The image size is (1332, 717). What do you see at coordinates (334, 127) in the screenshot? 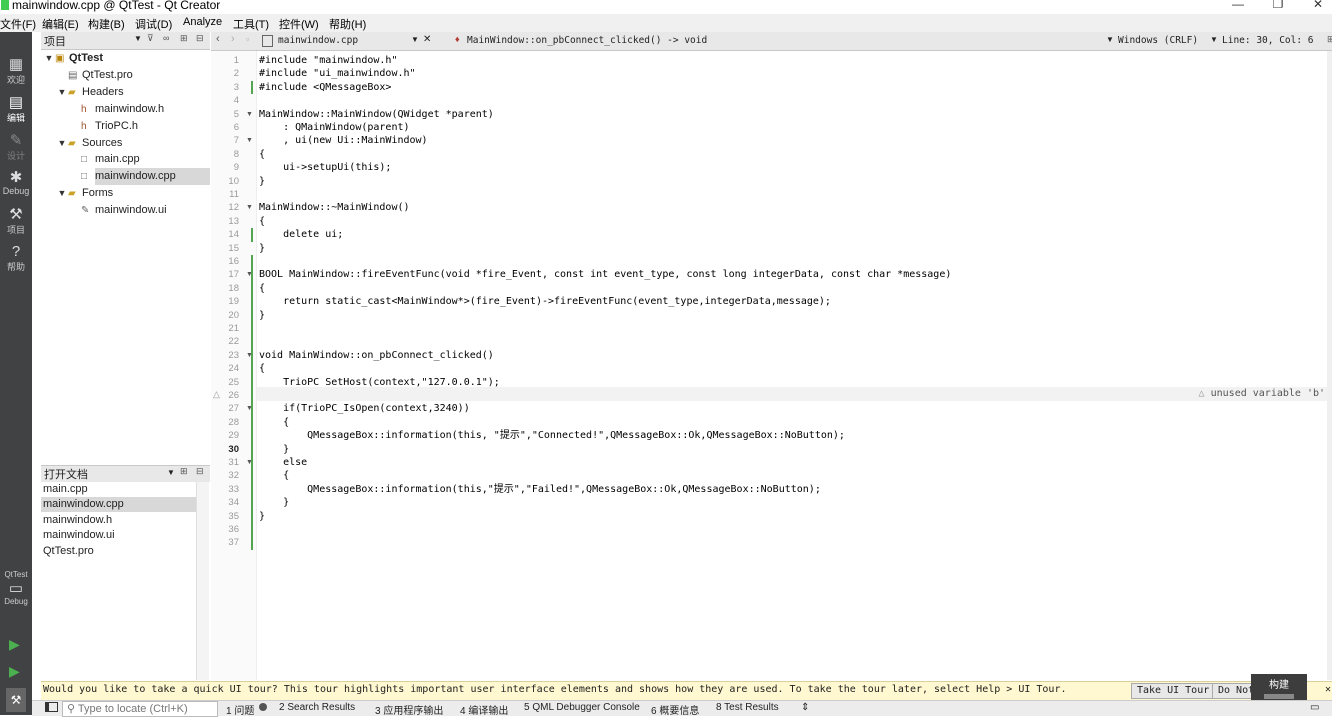
I see `code-line: : QMainWindow(parent)` at bounding box center [334, 127].